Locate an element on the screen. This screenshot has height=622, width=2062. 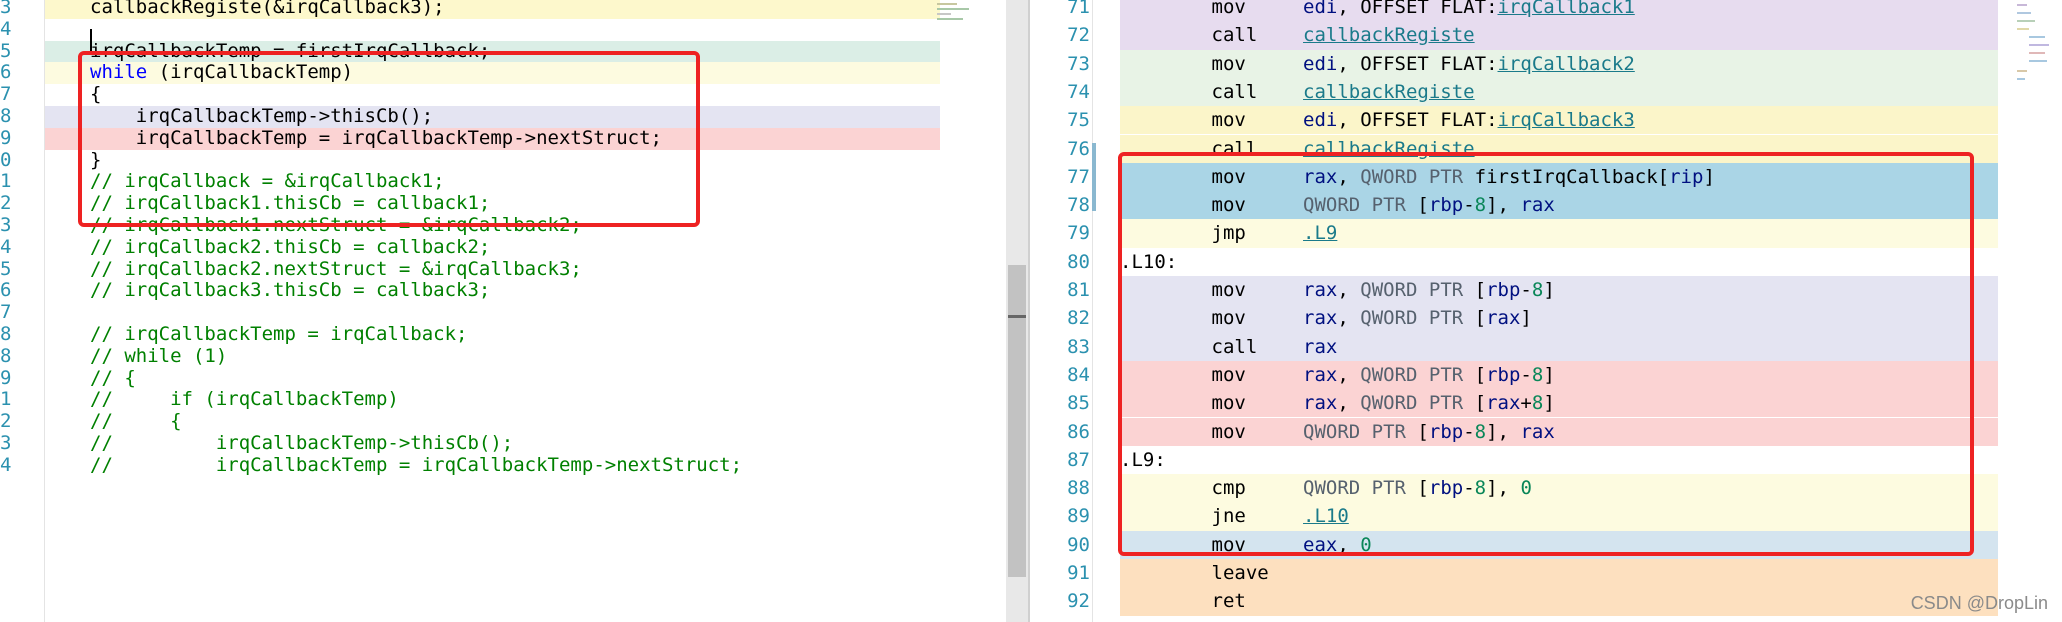
code-text: callbackRegiste(&irqCallback3); is located at coordinates (267, 9).